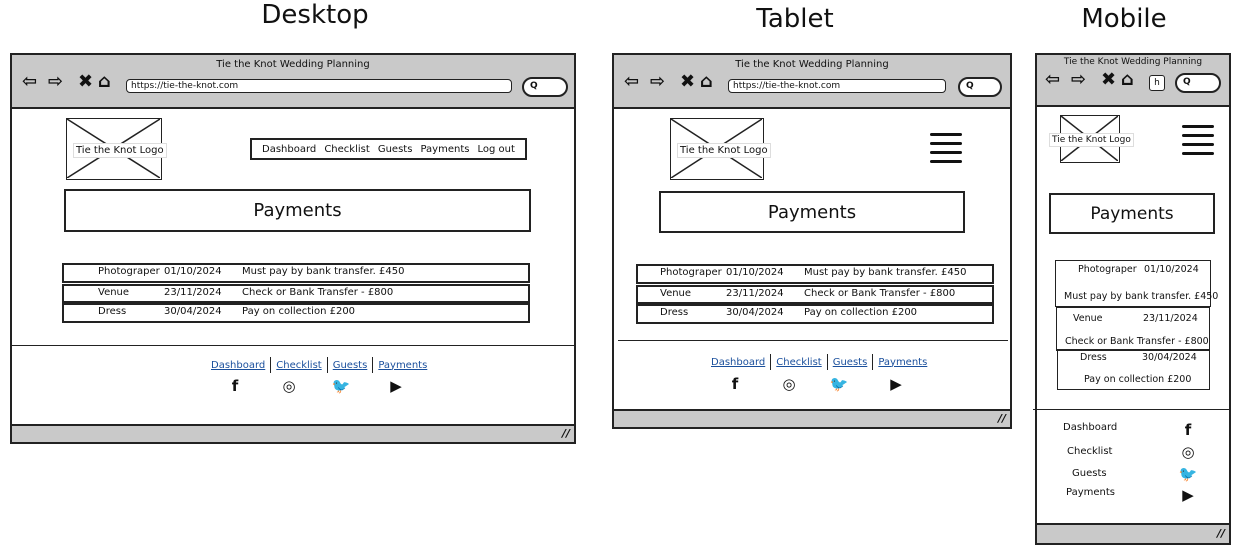  What do you see at coordinates (395, 149) in the screenshot?
I see `nav-guests: Guests` at bounding box center [395, 149].